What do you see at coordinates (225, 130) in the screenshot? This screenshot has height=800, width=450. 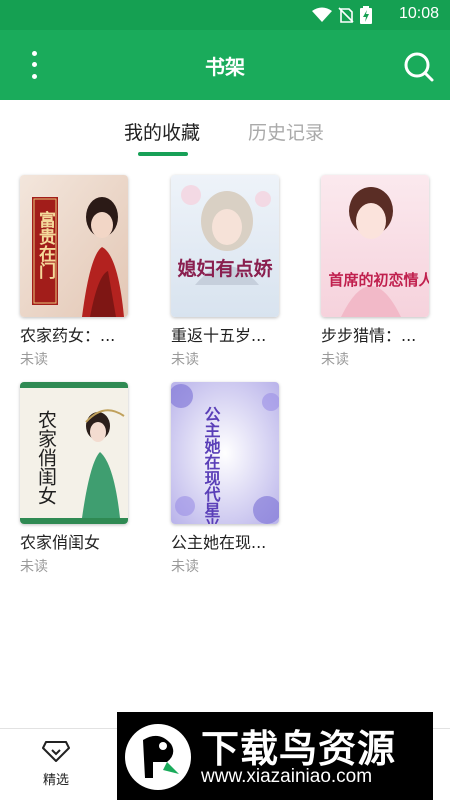 I see `tab-bar: 我的收藏 历史记录` at bounding box center [225, 130].